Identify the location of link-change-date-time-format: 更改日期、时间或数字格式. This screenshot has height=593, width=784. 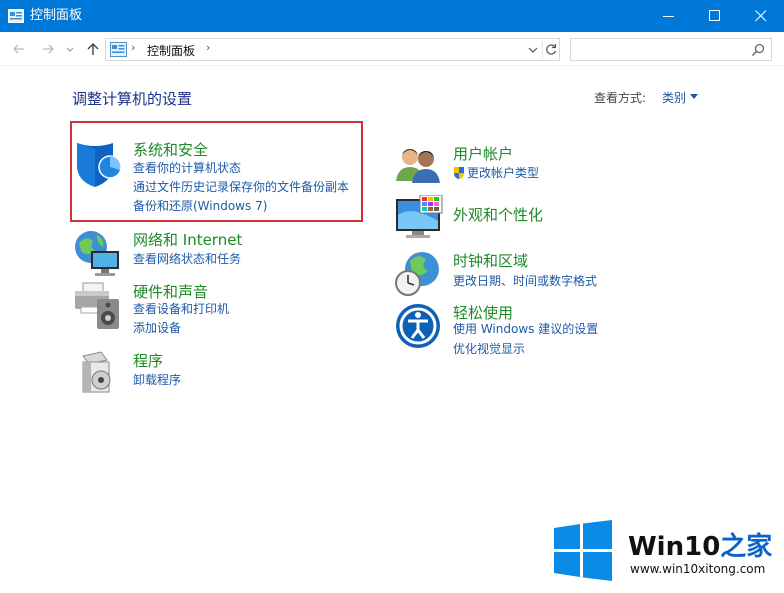
(525, 281).